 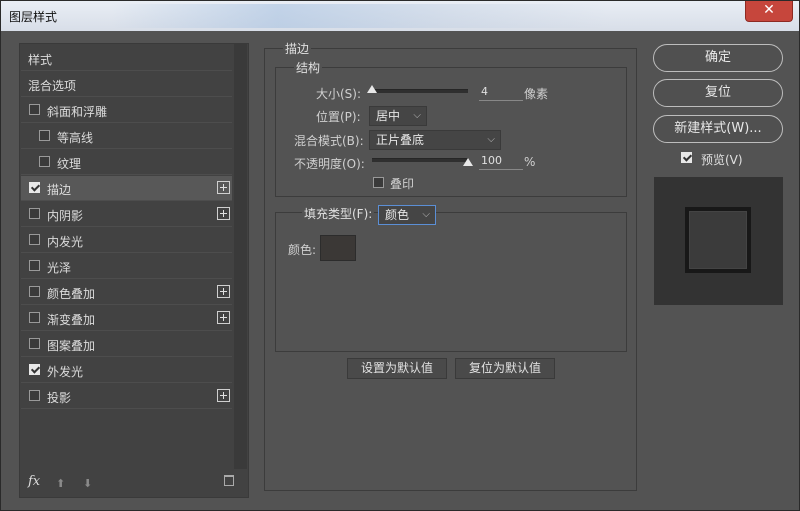 I want to click on title-bar-background, so click(x=361, y=16).